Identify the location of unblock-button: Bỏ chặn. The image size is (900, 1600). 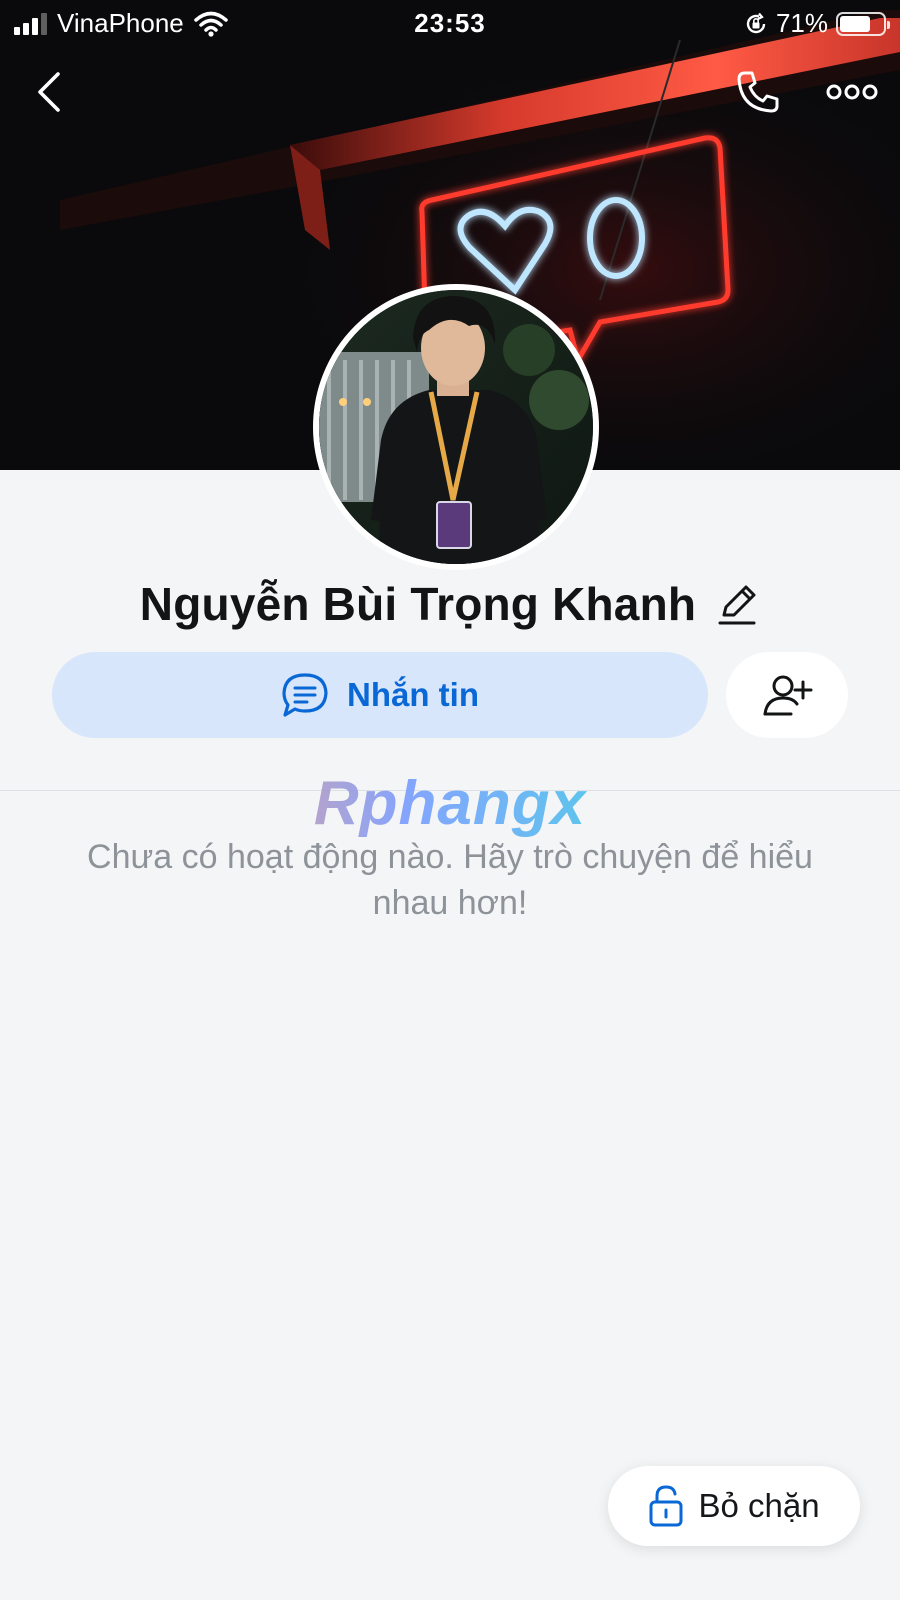
(734, 1506).